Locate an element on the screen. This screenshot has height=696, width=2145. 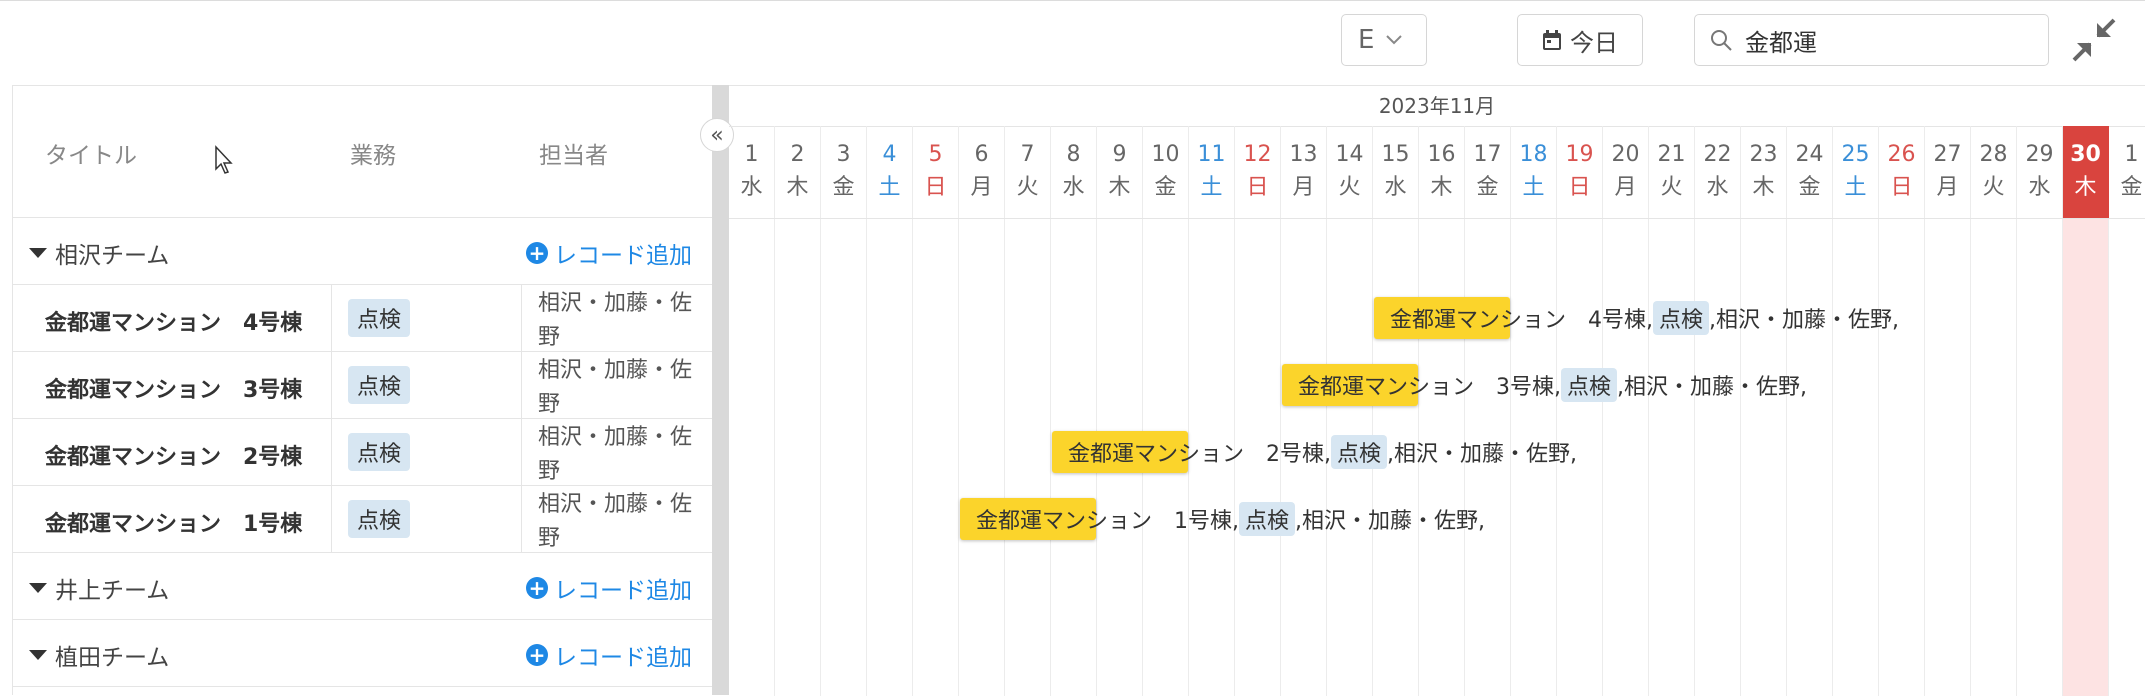
view-mode-value: E is located at coordinates (1366, 40).